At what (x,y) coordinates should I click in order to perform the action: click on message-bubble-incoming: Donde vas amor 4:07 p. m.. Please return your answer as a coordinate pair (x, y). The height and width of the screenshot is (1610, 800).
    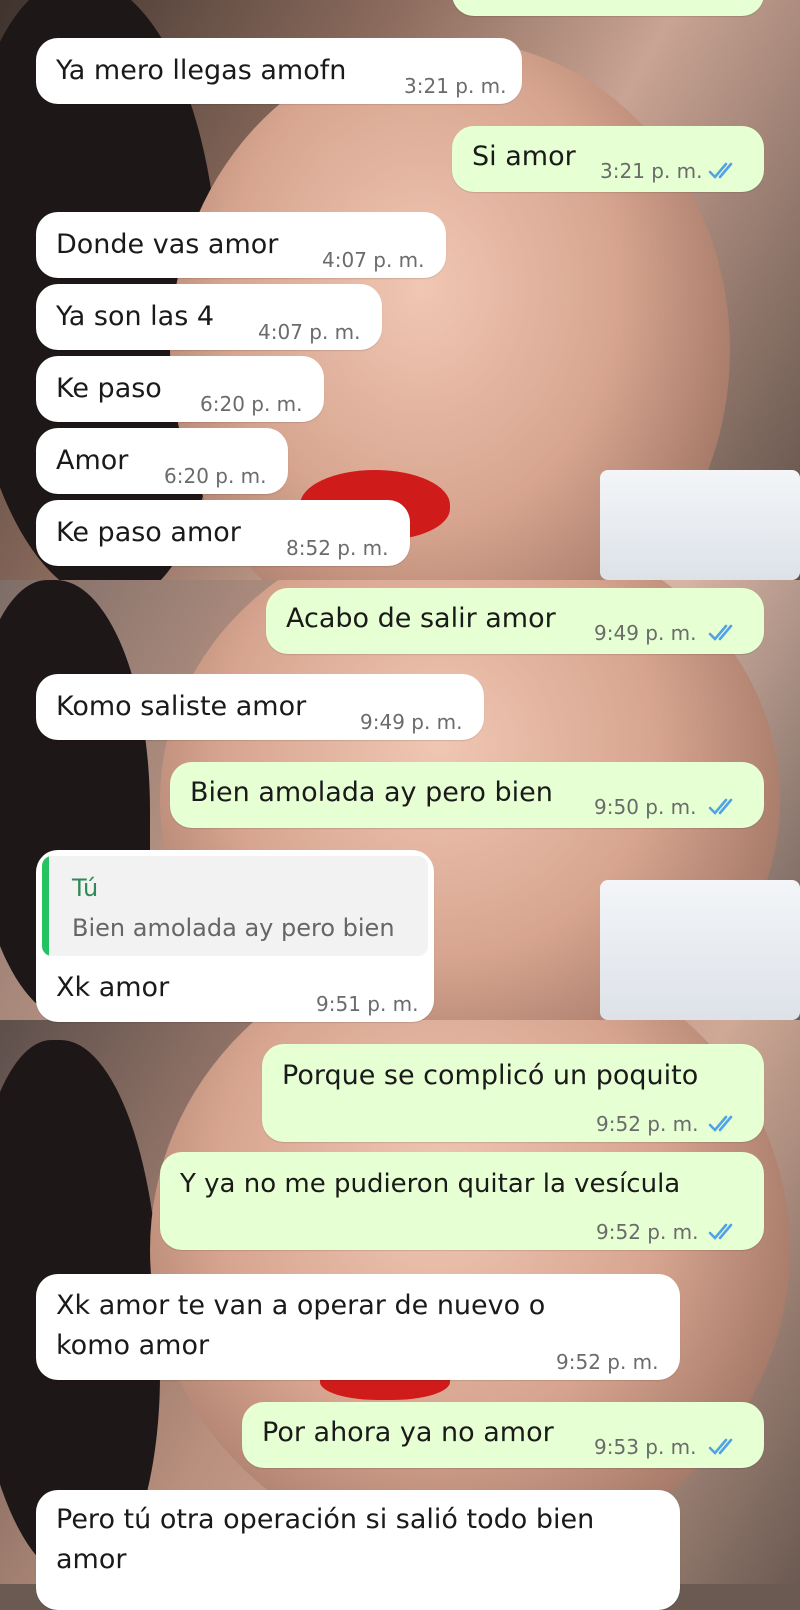
    Looking at the image, I should click on (241, 245).